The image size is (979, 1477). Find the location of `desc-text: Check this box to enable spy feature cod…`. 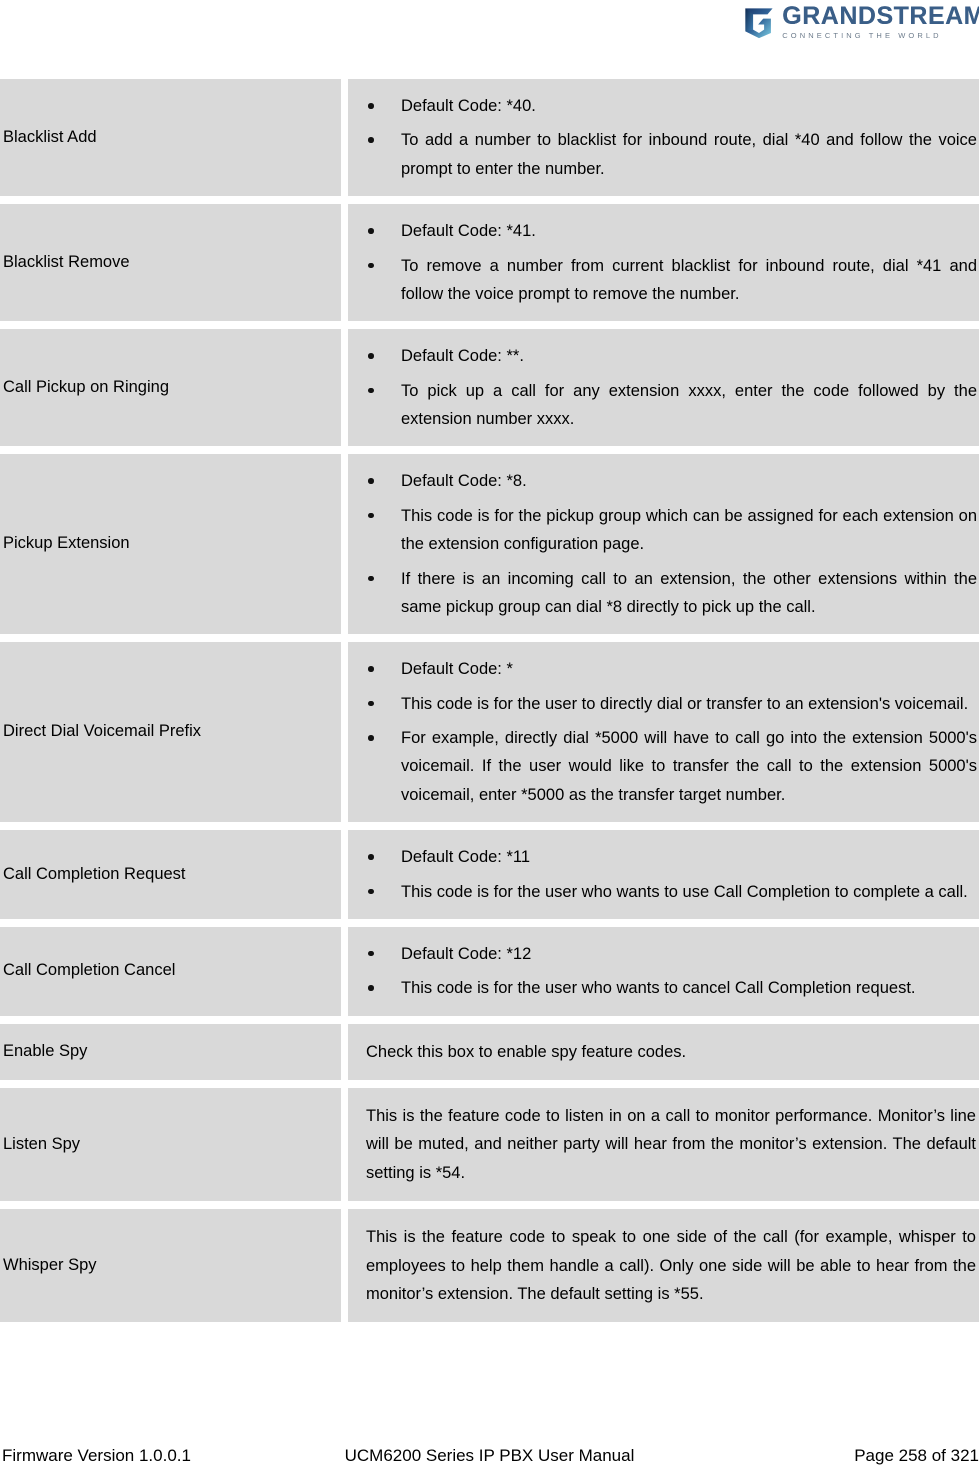

desc-text: Check this box to enable spy feature cod… is located at coordinates (526, 1051).